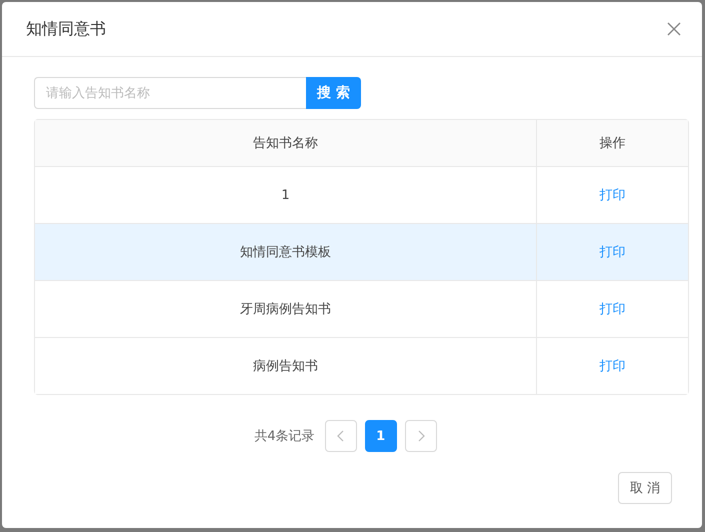  What do you see at coordinates (285, 252) in the screenshot?
I see `table-cell-text: 知情同意书模板` at bounding box center [285, 252].